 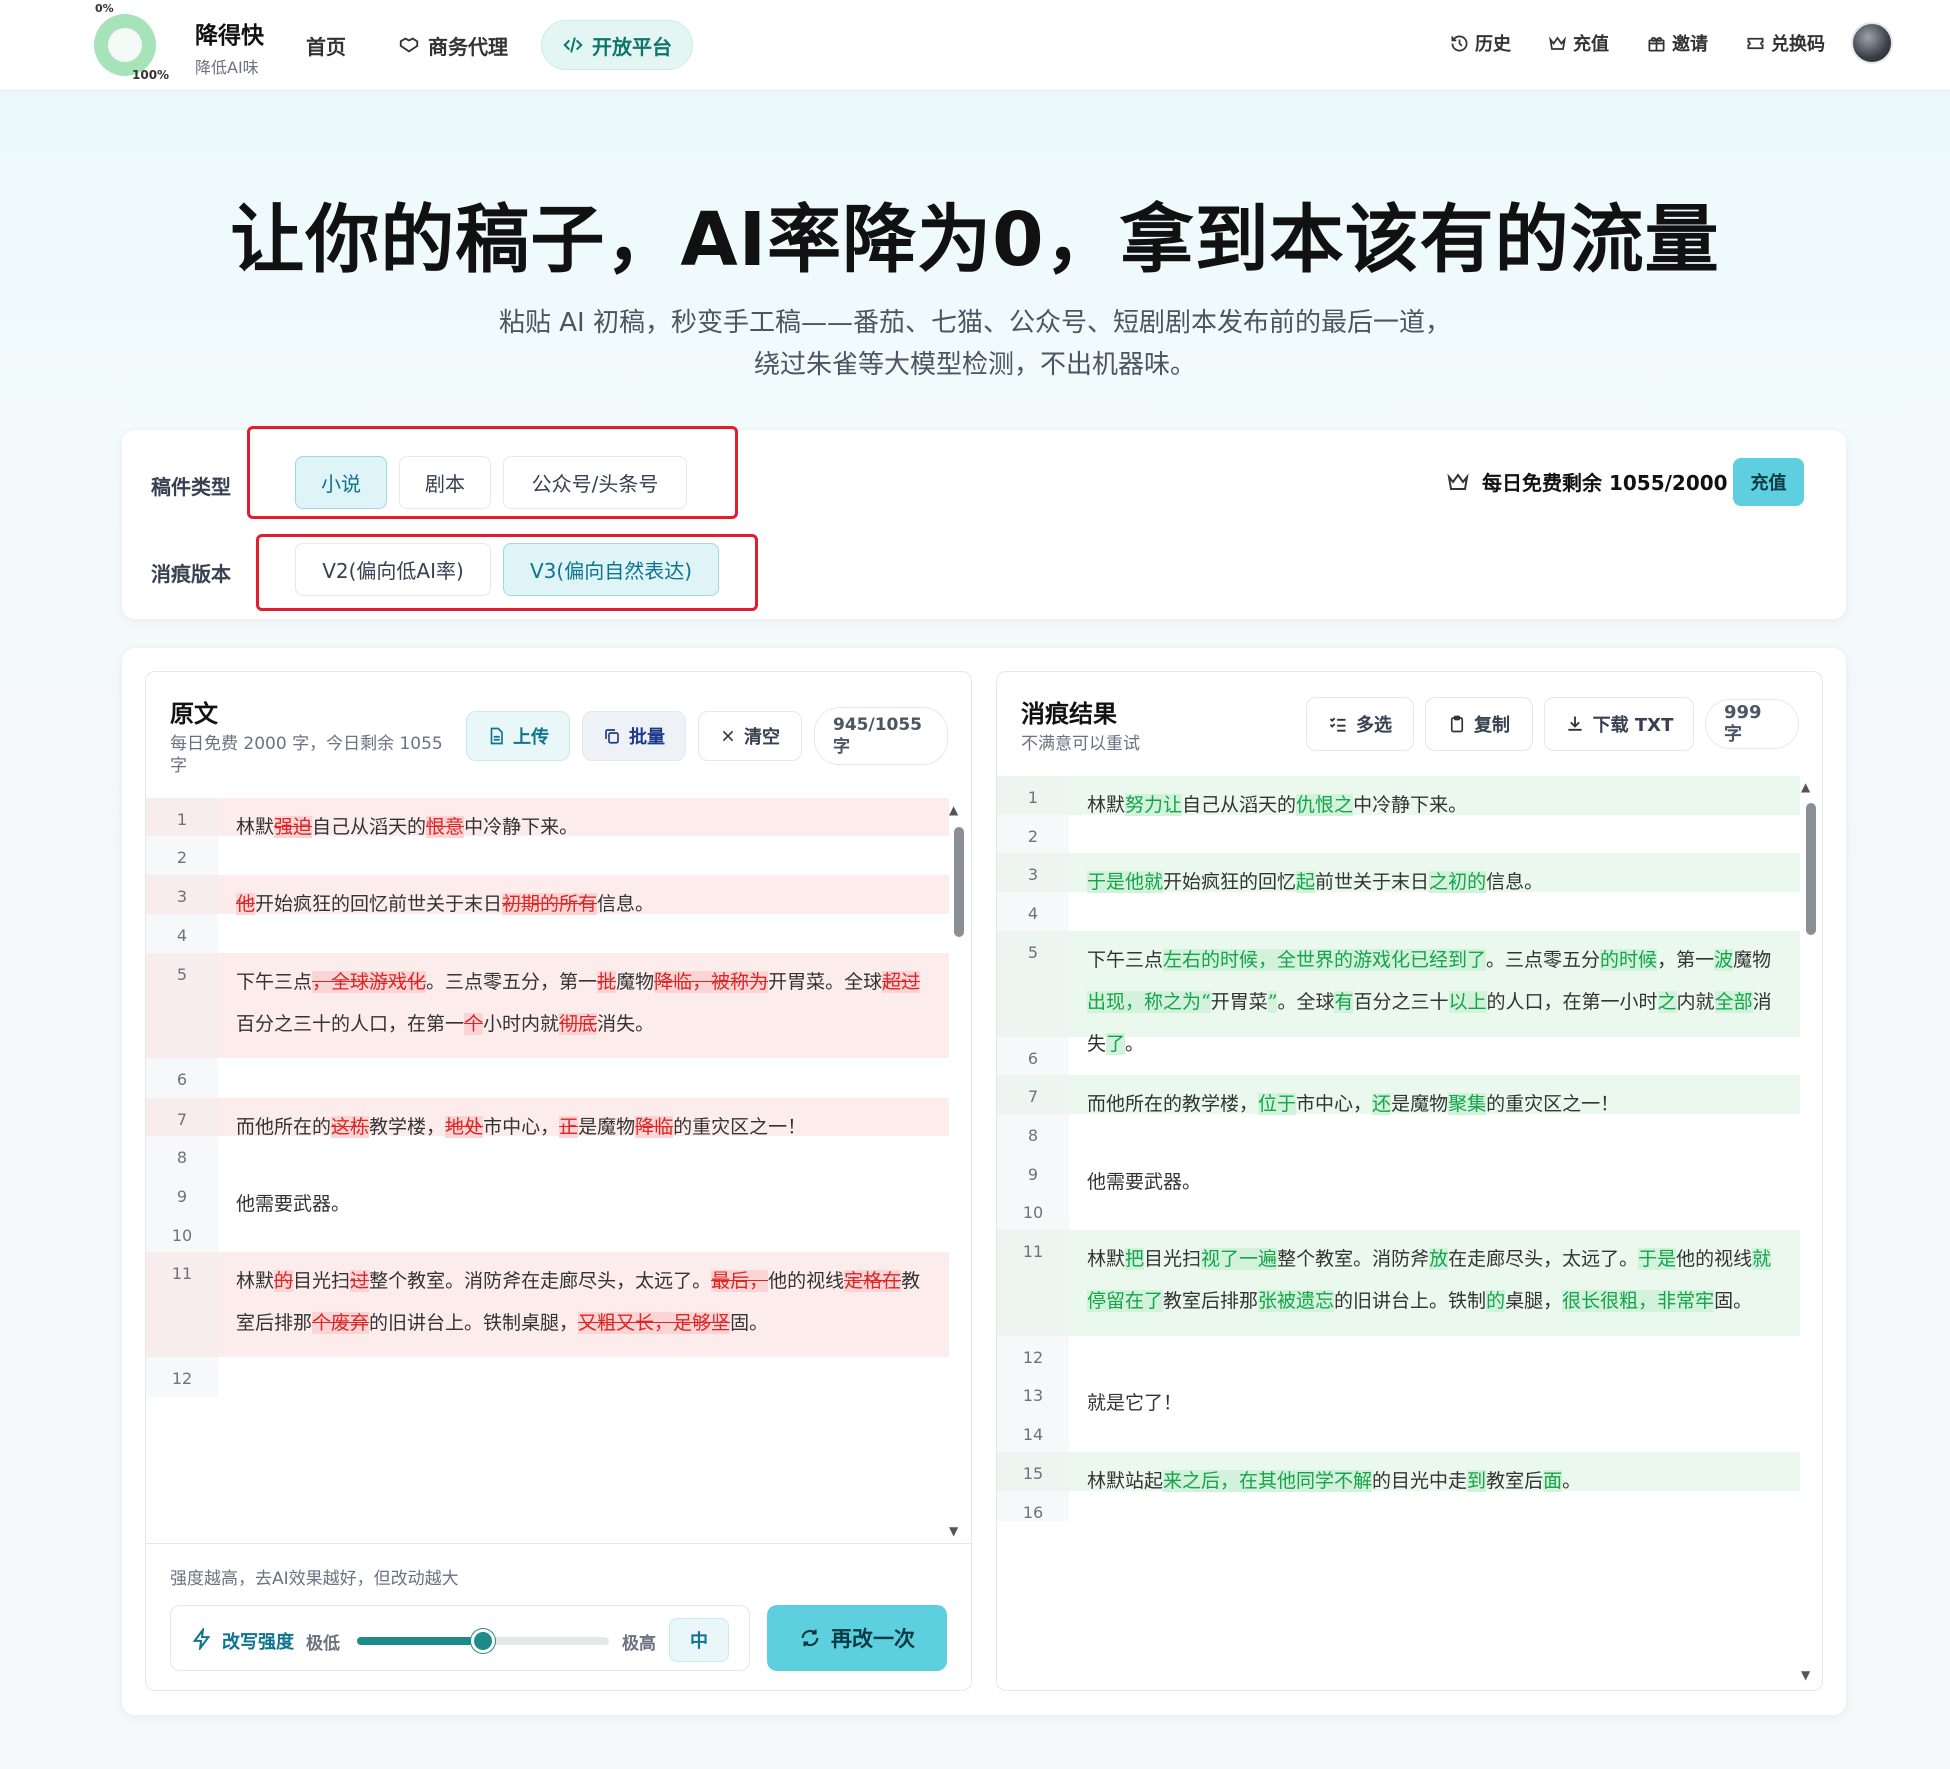 I want to click on line-number: 7, so click(x=1033, y=1094).